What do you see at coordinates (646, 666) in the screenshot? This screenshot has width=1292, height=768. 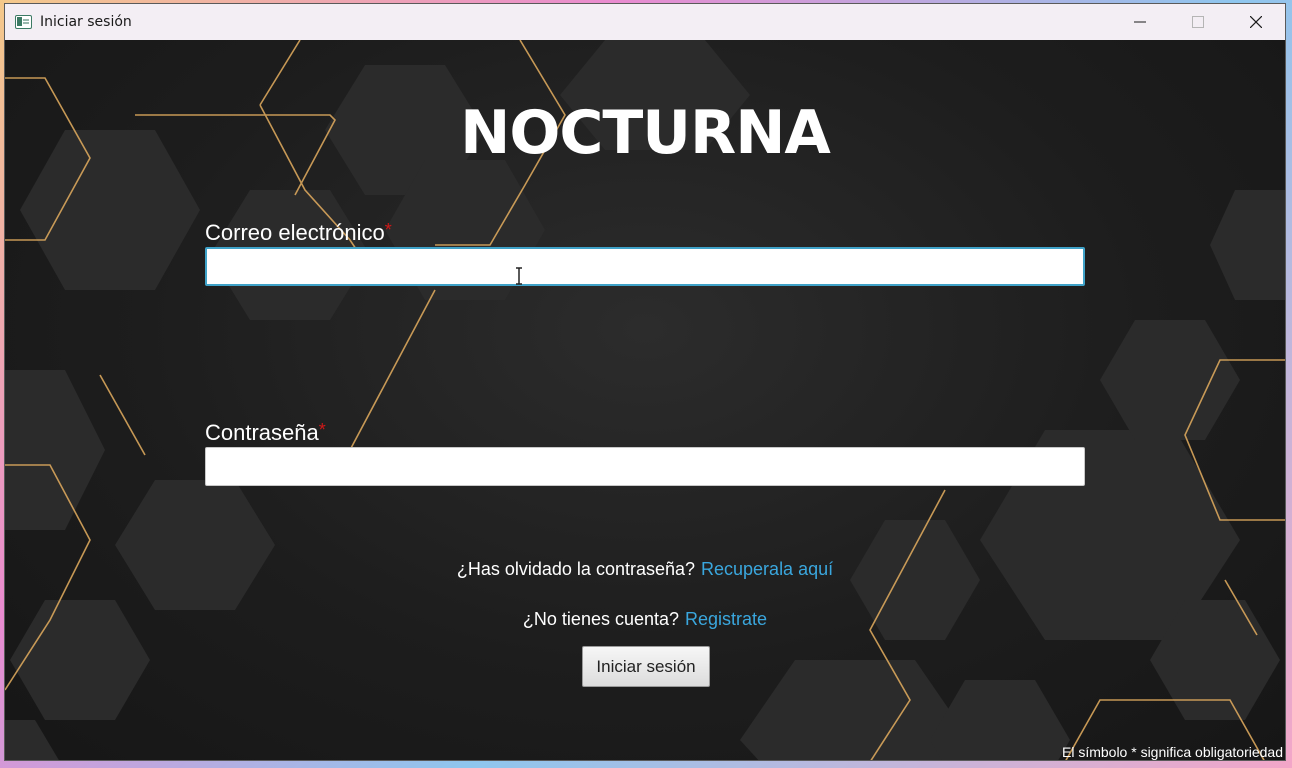 I see `login-button: Iniciar sesión` at bounding box center [646, 666].